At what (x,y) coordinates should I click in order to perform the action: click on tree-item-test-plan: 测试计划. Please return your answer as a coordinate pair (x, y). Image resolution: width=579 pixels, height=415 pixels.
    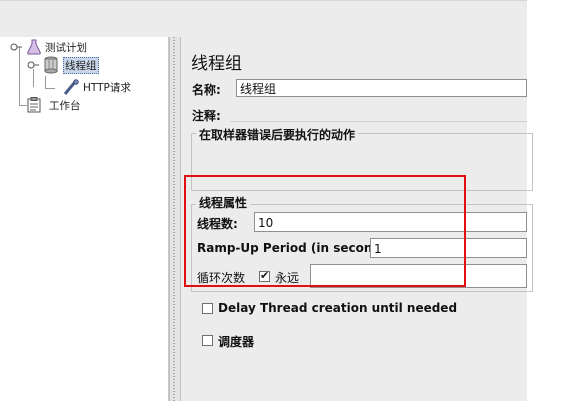
    Looking at the image, I should click on (48, 47).